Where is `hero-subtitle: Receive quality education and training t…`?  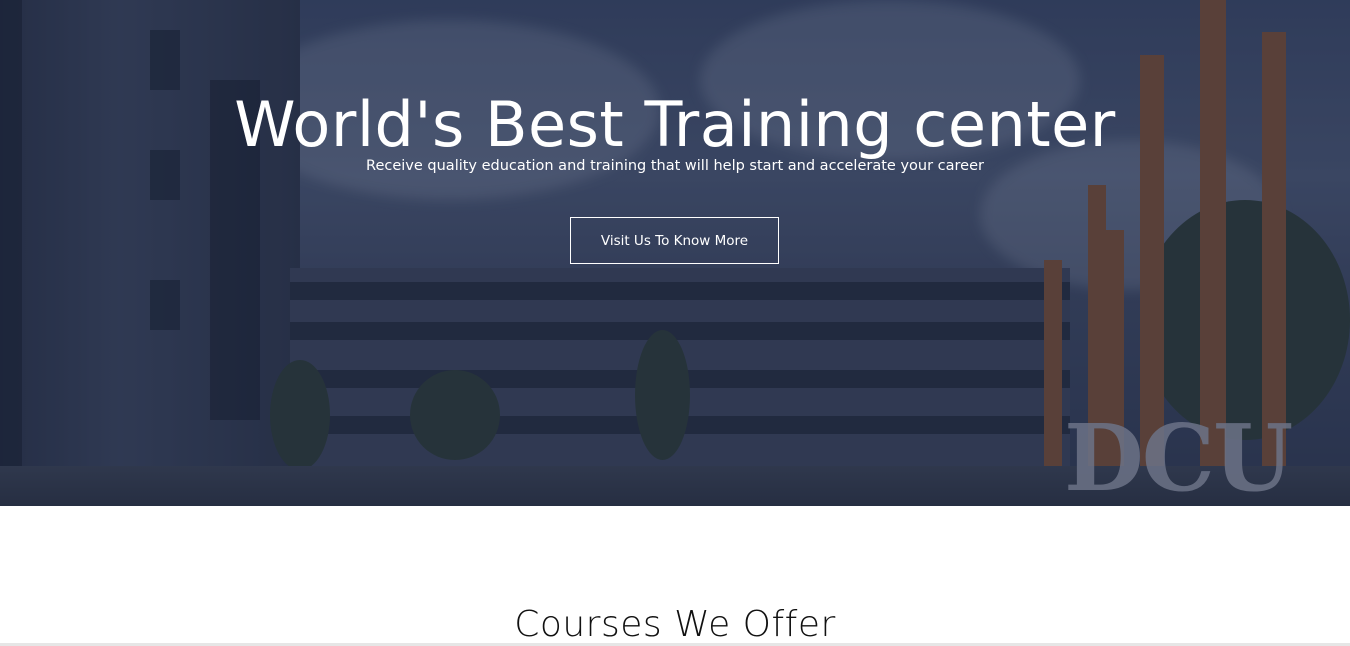
hero-subtitle: Receive quality education and training t… is located at coordinates (675, 166).